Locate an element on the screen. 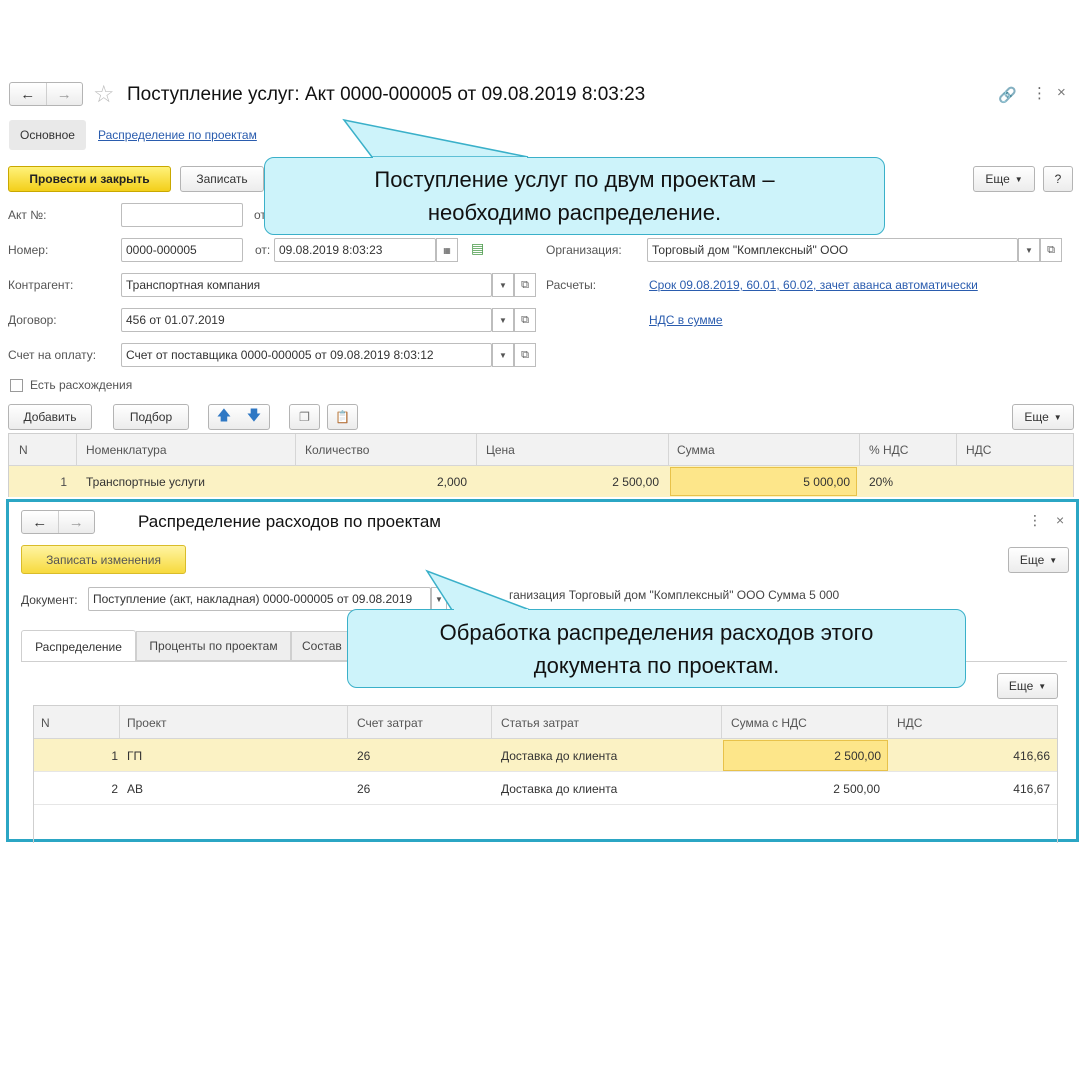  callout-top-pointer is located at coordinates (435, 138).